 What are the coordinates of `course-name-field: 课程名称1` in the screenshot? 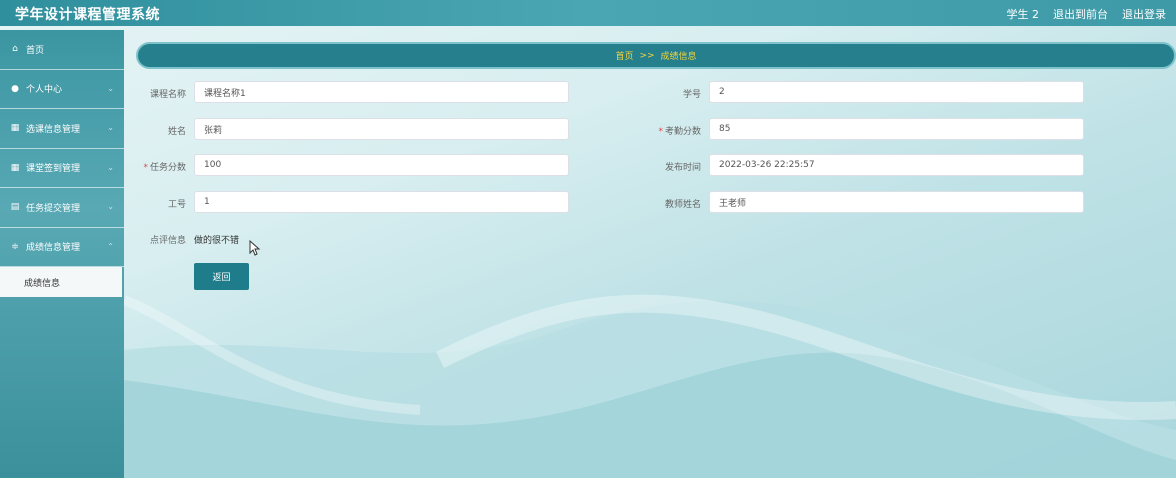 It's located at (381, 92).